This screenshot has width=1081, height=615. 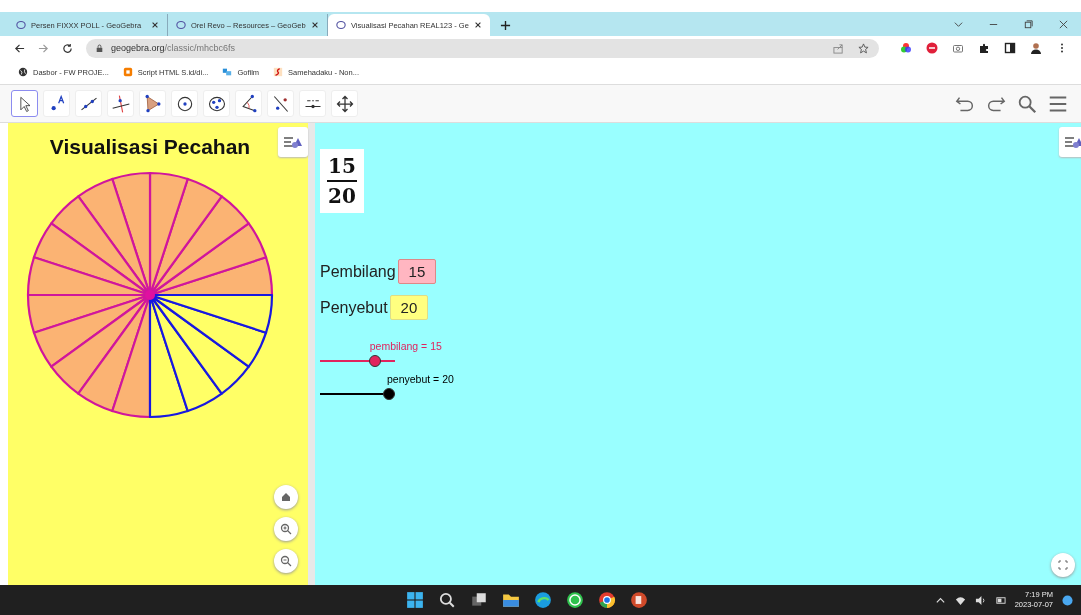 I want to click on zoom-out-button, so click(x=286, y=561).